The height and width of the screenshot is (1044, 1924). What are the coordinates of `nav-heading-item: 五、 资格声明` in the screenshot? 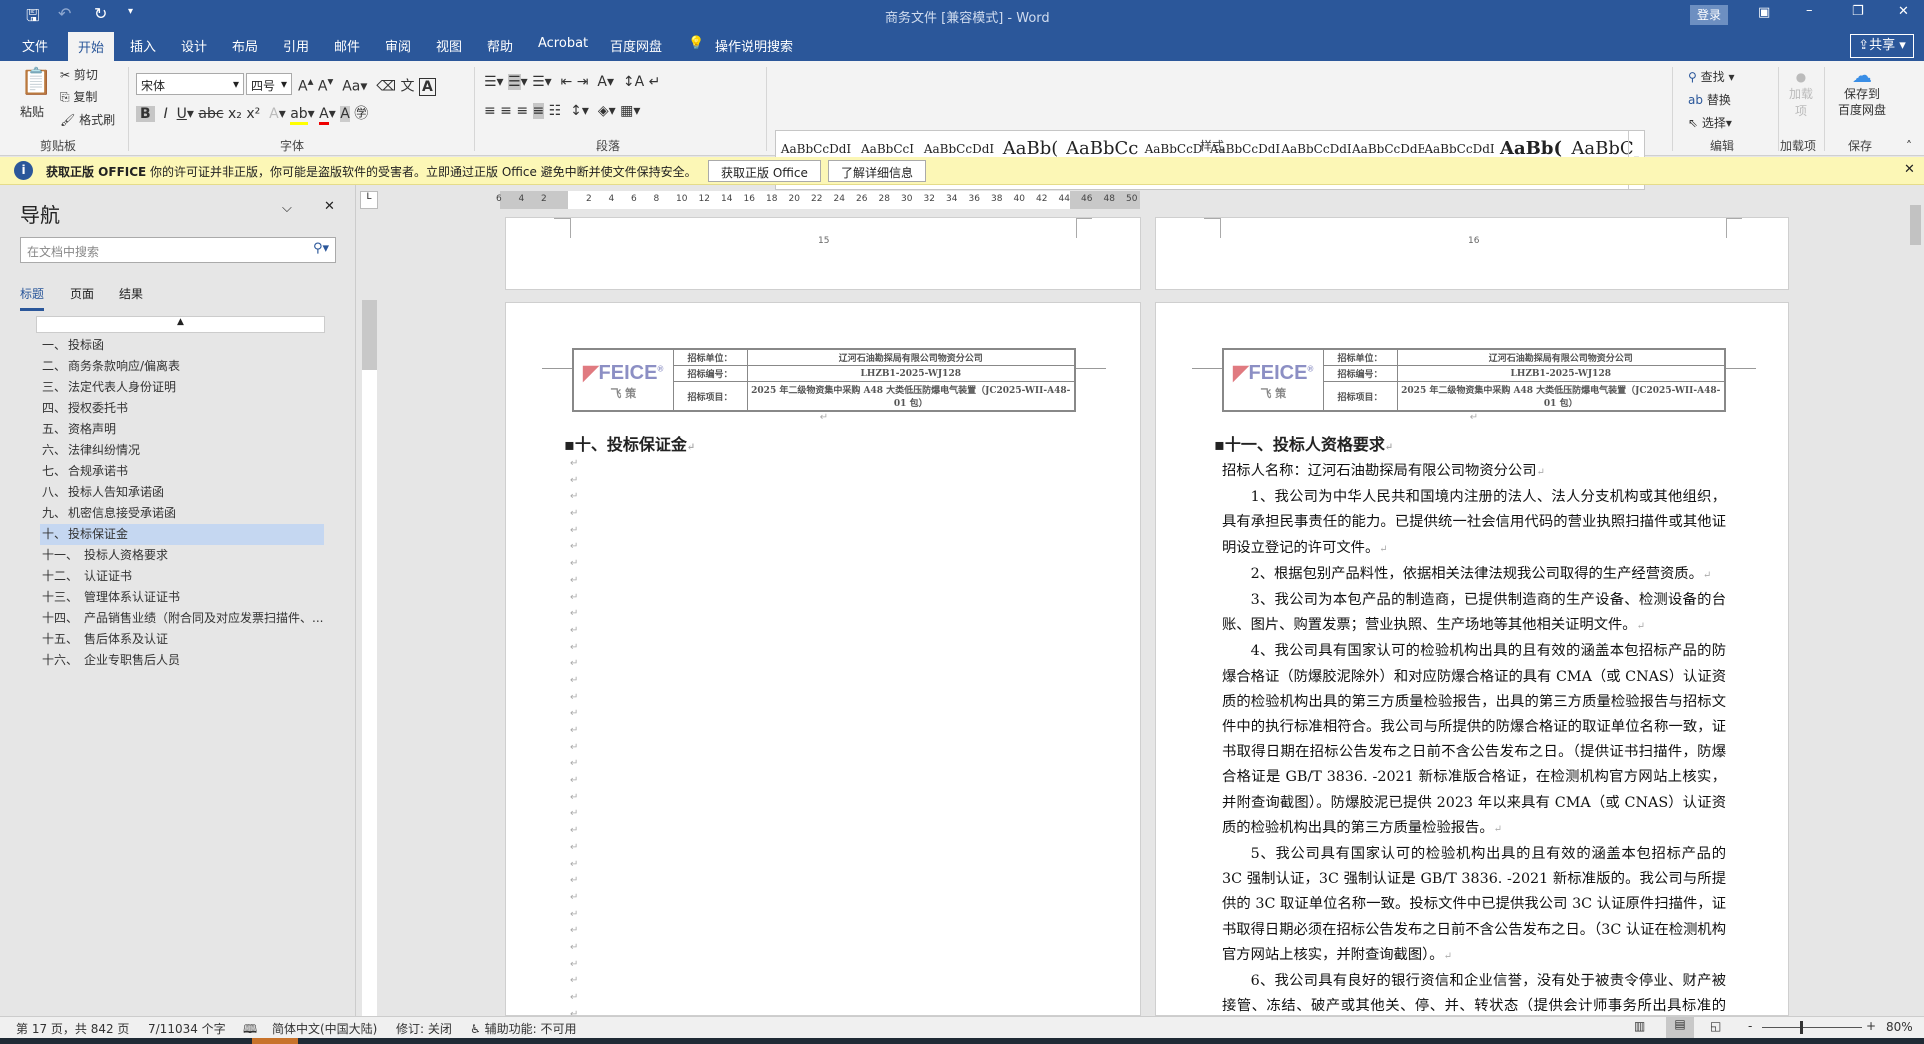 It's located at (182, 429).